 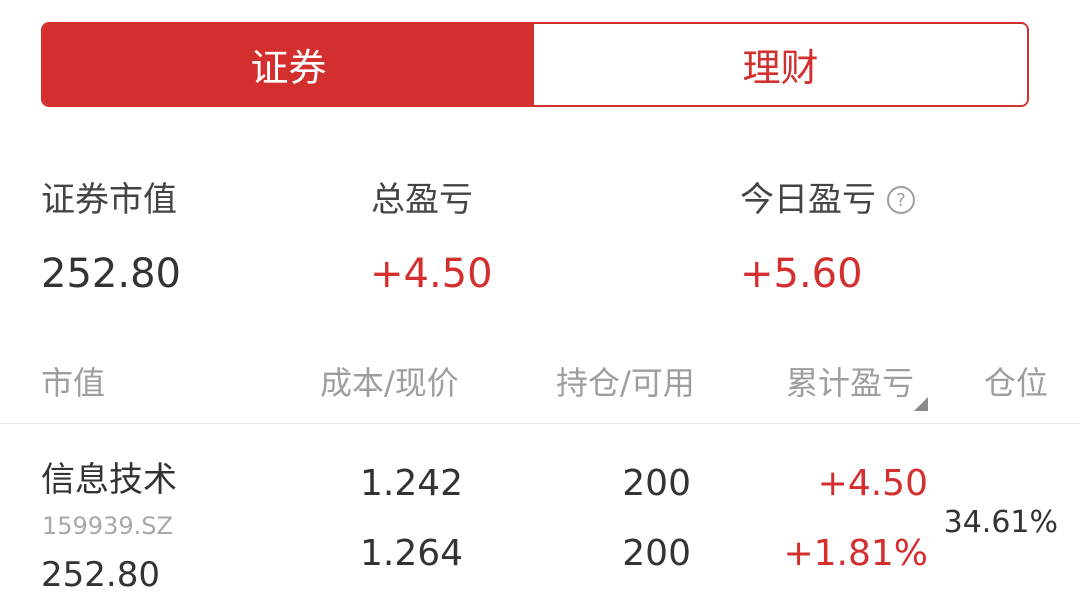 I want to click on question-circle-icon: ?, so click(x=901, y=200).